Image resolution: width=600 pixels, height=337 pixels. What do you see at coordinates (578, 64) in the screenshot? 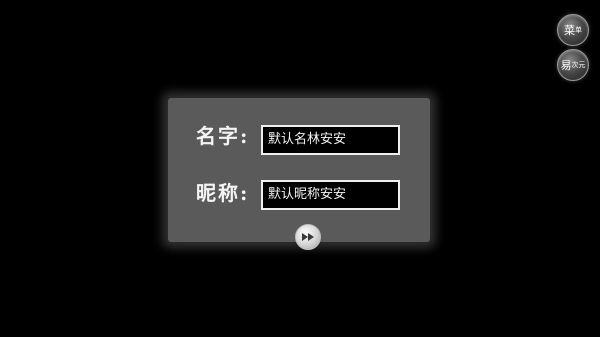
I see `switch-button-sub-label: 次元` at bounding box center [578, 64].